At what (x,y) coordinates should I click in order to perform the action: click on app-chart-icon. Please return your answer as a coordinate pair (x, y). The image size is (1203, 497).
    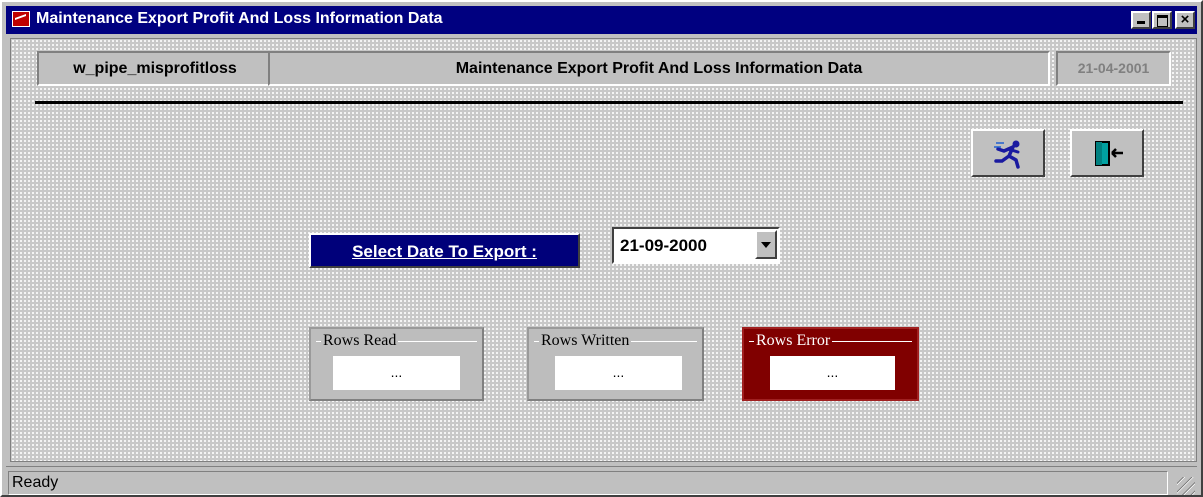
    Looking at the image, I should click on (21, 19).